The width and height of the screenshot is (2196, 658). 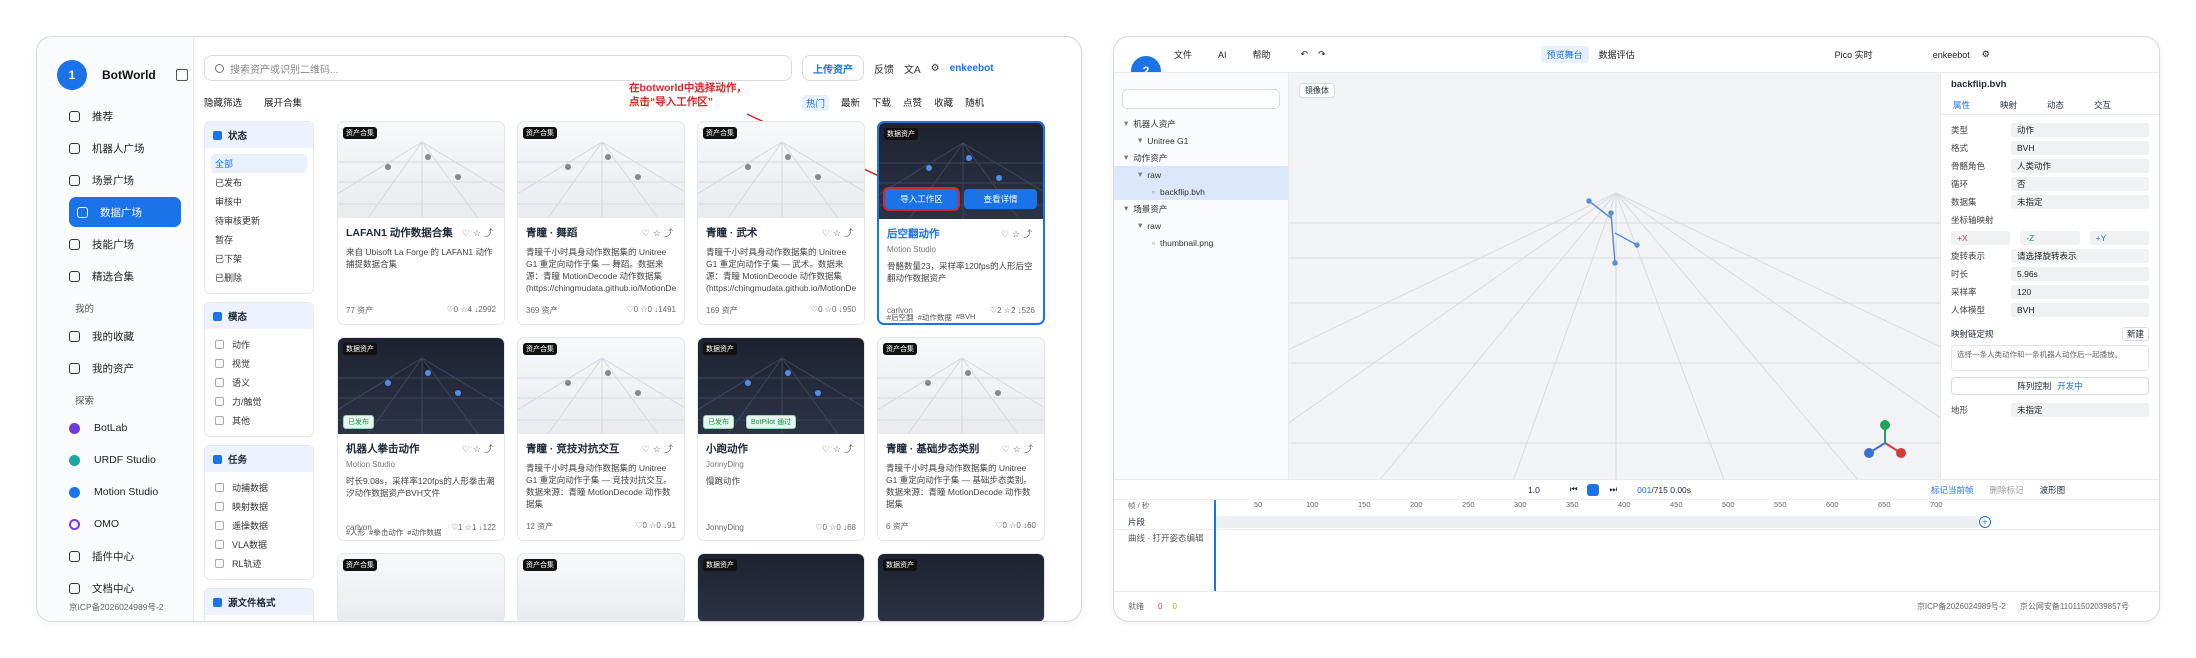 What do you see at coordinates (259, 382) in the screenshot?
I see `modality-semantic: 语义` at bounding box center [259, 382].